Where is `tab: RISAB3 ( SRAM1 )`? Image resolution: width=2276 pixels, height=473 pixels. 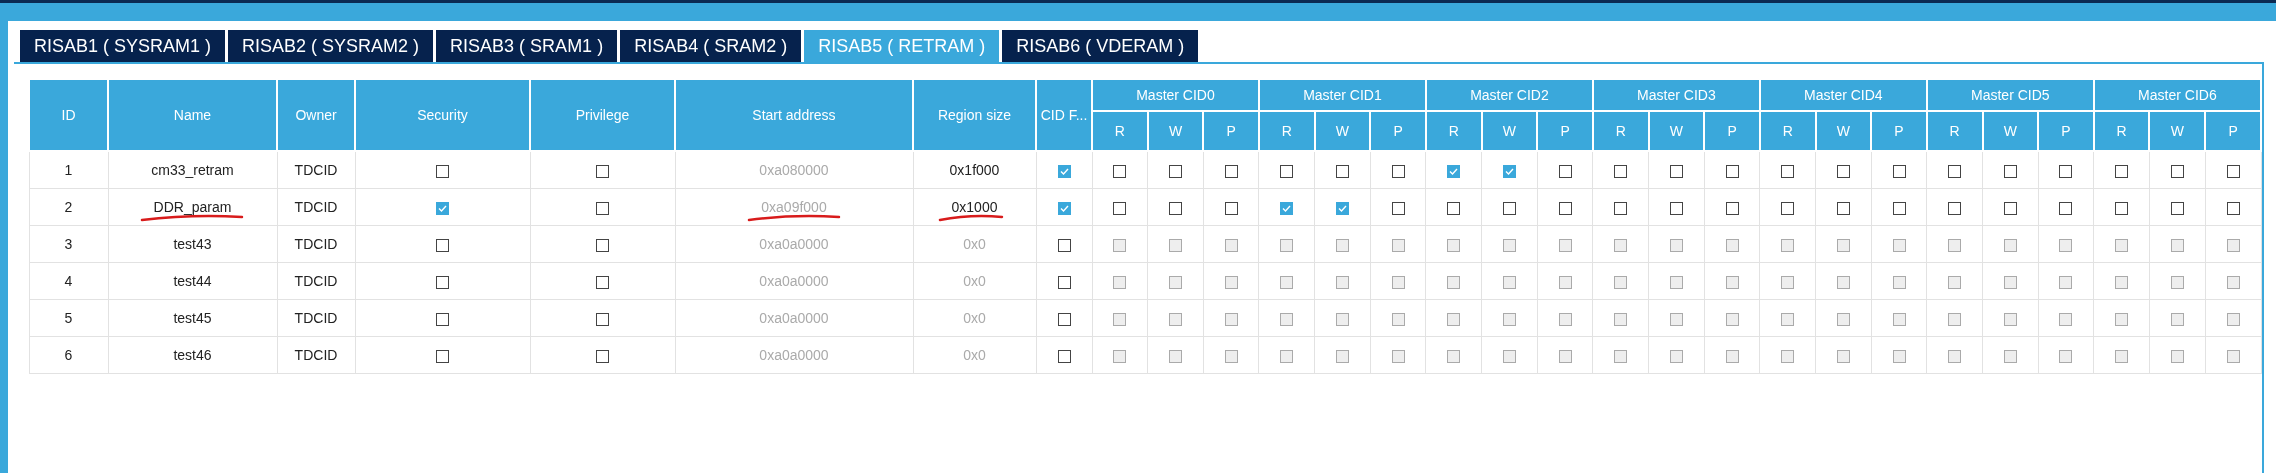
tab: RISAB3 ( SRAM1 ) is located at coordinates (527, 46).